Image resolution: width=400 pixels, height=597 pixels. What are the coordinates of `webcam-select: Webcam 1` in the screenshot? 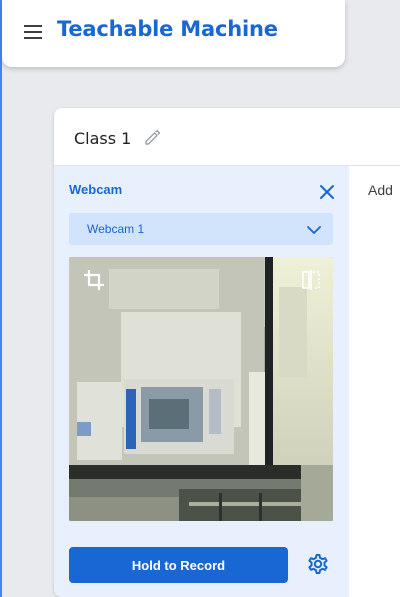 It's located at (201, 229).